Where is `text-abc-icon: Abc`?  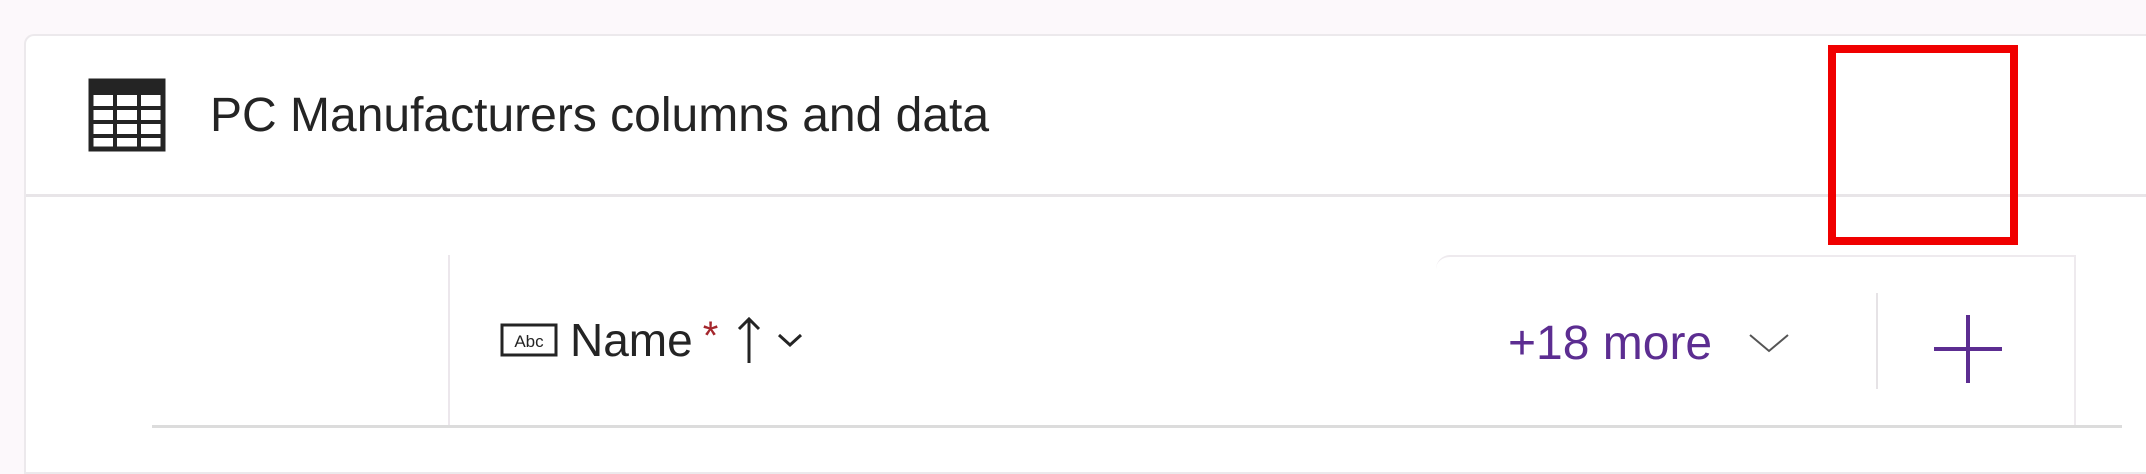
text-abc-icon: Abc is located at coordinates (529, 340).